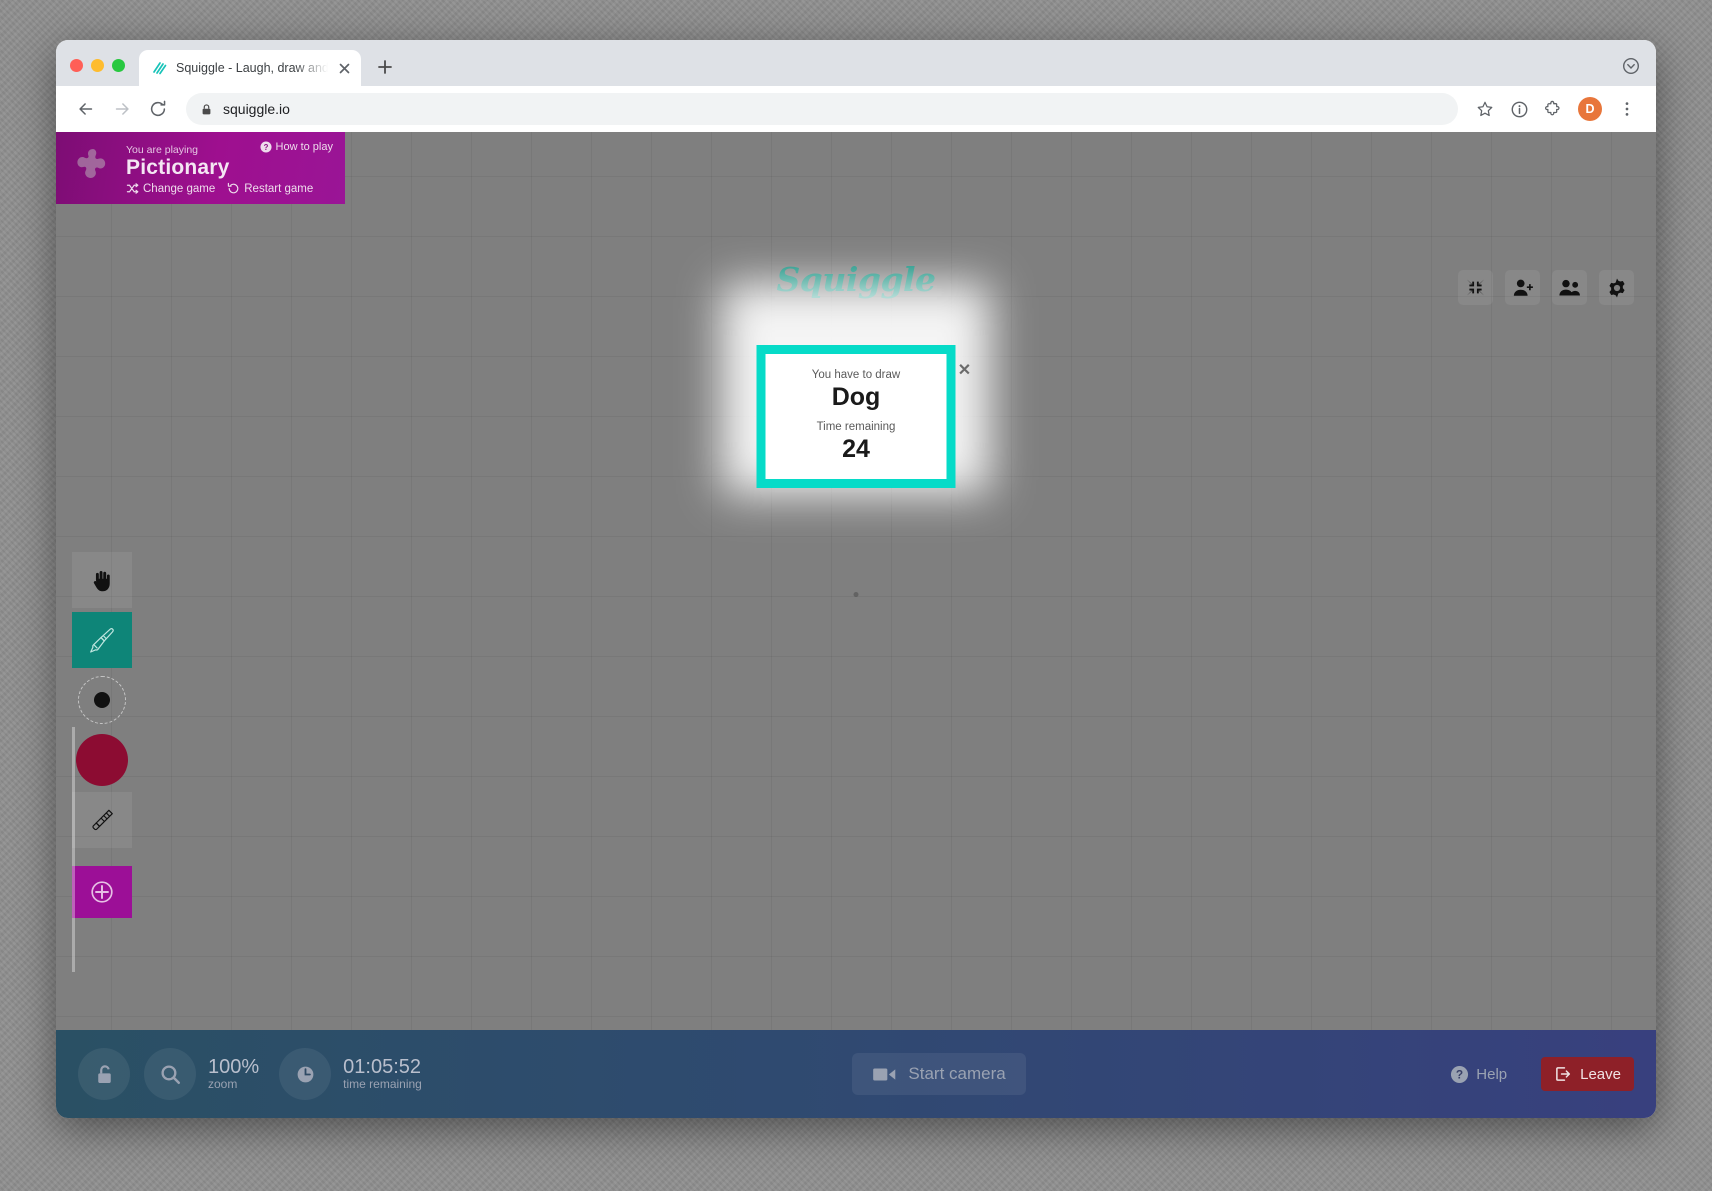 The image size is (1712, 1191). I want to click on brush-size-dot, so click(102, 700).